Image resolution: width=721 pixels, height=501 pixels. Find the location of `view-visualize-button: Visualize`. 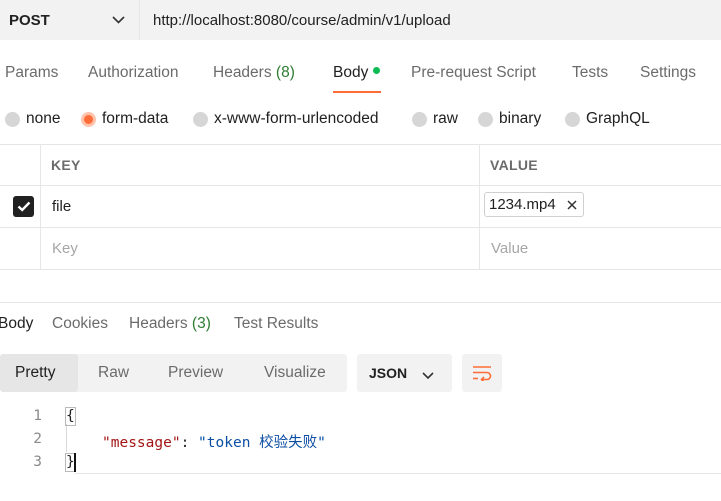

view-visualize-button: Visualize is located at coordinates (295, 373).